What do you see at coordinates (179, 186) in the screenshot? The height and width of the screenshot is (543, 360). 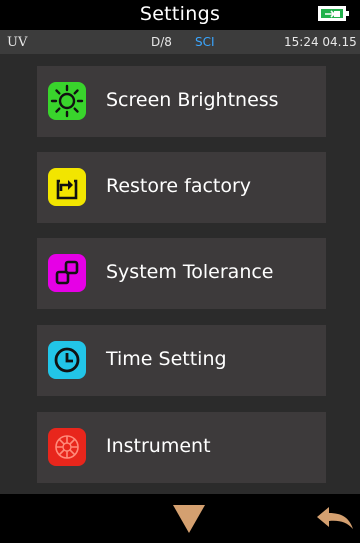 I see `menu-item-label: Restore factory` at bounding box center [179, 186].